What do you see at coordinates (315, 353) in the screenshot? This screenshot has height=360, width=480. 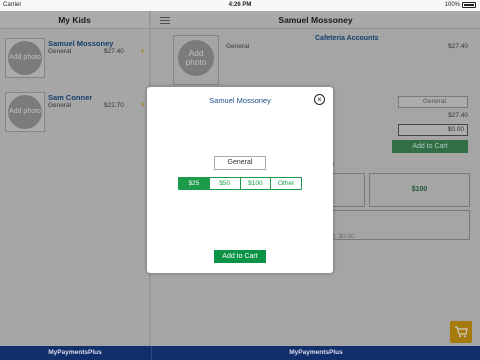 I see `footer-brand-right: MyPaymentsPlus` at bounding box center [315, 353].